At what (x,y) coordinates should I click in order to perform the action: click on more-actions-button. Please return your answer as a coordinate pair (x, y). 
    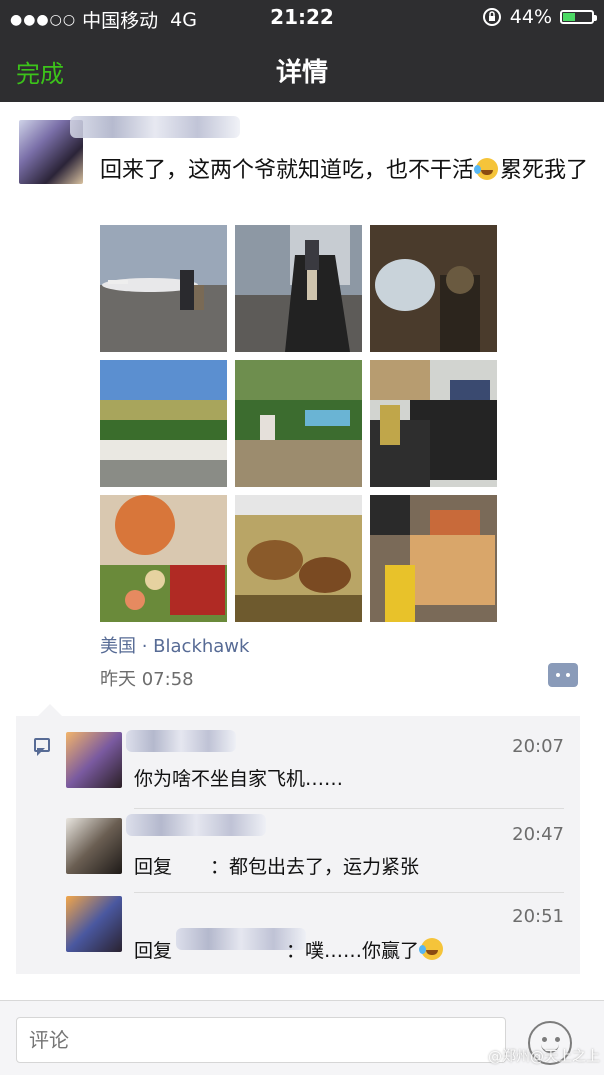
    Looking at the image, I should click on (563, 675).